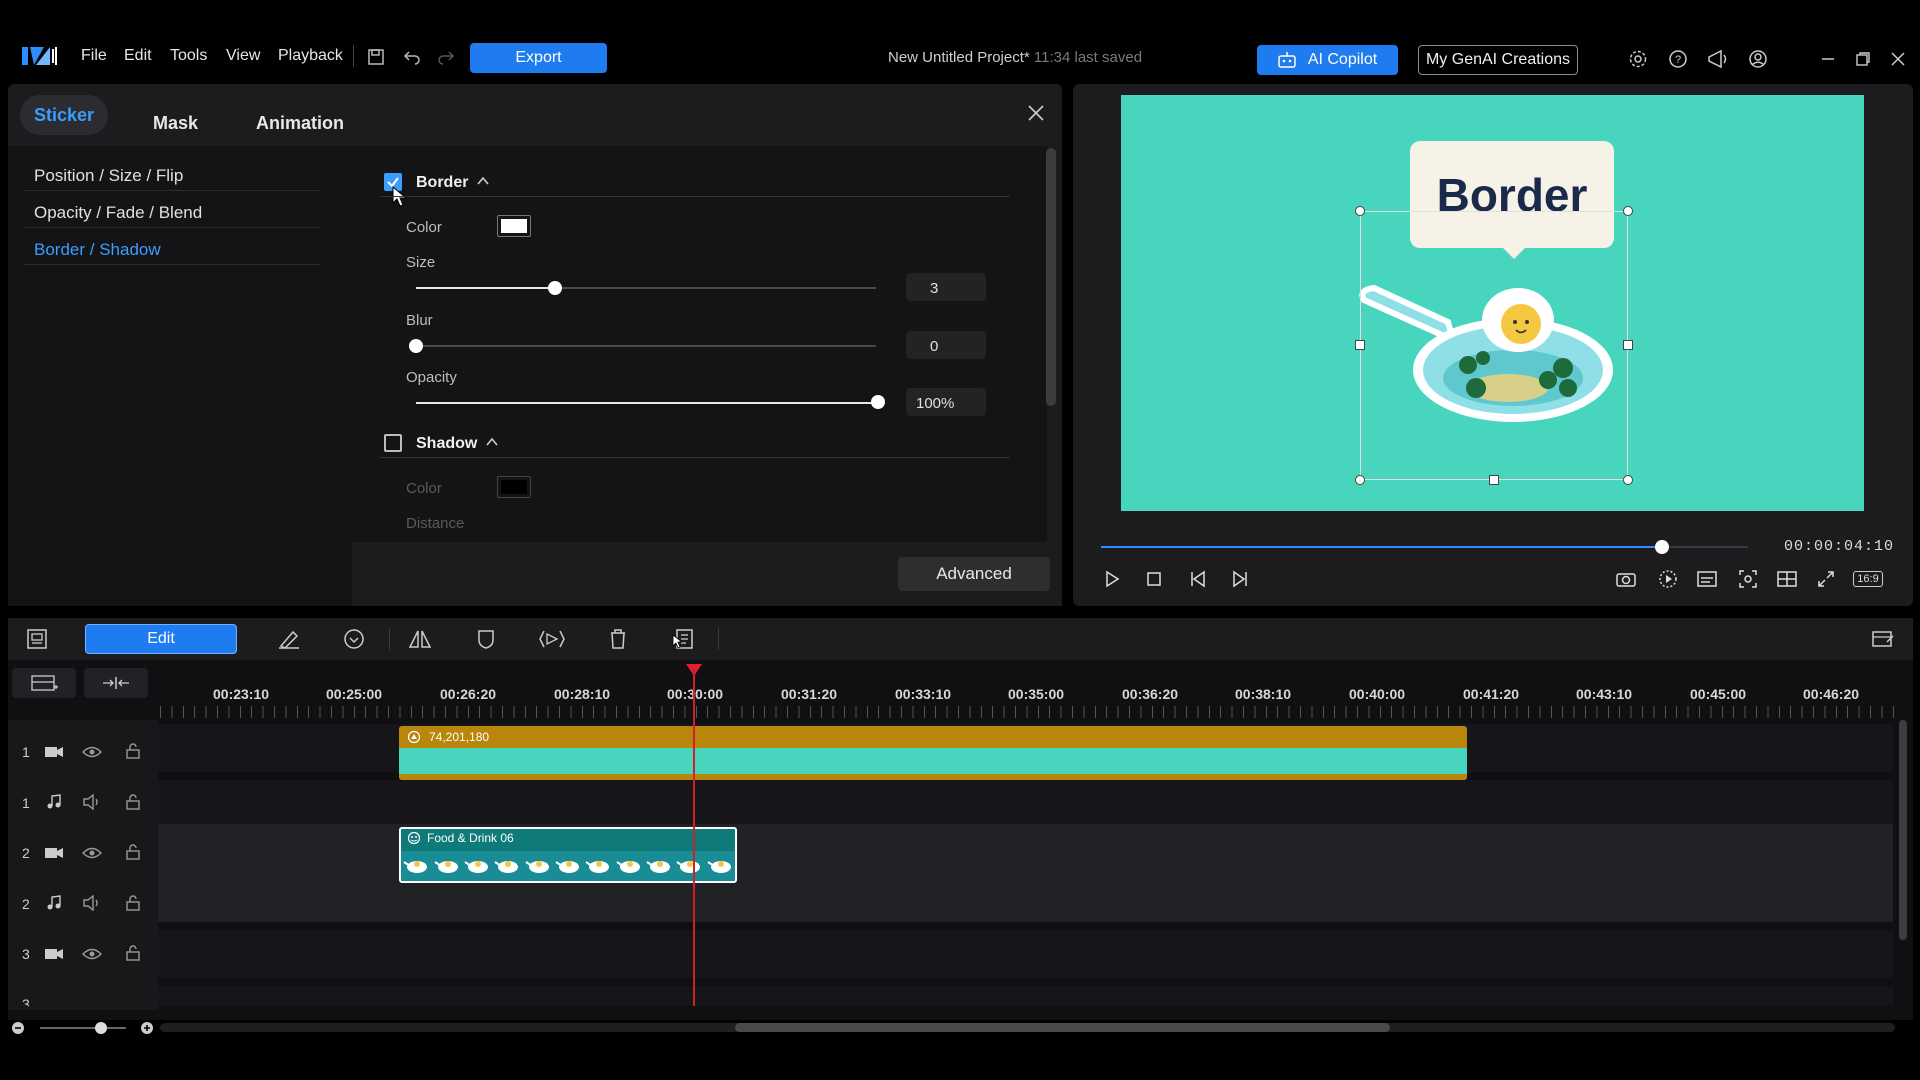 The image size is (1920, 1080). What do you see at coordinates (138, 56) in the screenshot?
I see `menu-edit: Edit` at bounding box center [138, 56].